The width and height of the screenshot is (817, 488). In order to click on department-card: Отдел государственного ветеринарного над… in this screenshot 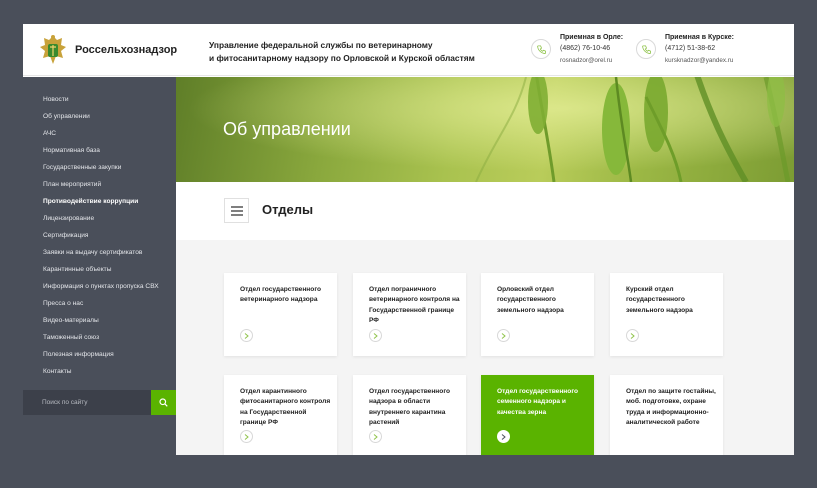, I will do `click(280, 314)`.